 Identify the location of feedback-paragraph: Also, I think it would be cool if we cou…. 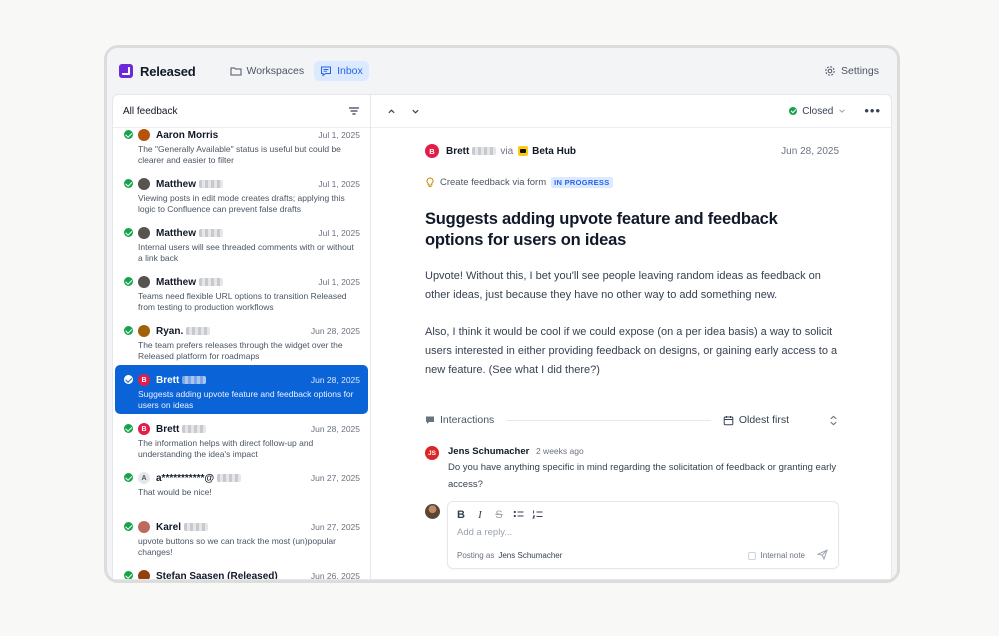
(631, 351).